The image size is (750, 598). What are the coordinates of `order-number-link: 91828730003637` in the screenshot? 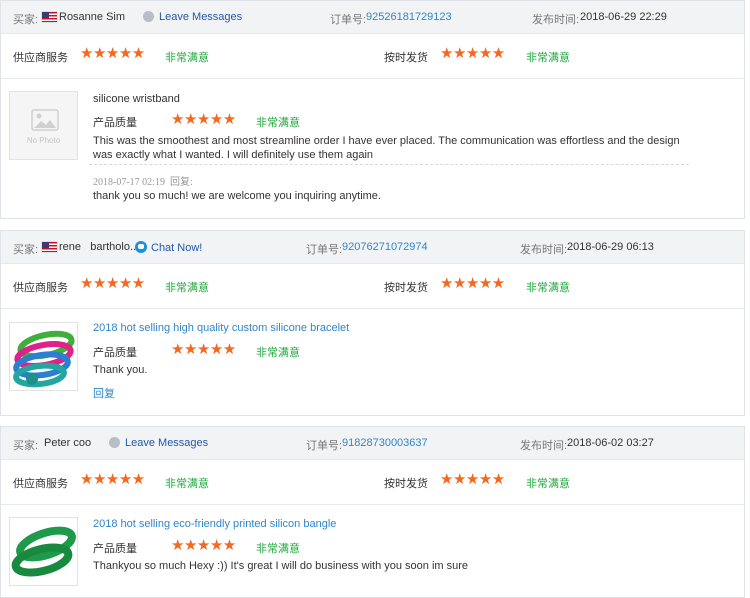 It's located at (385, 443).